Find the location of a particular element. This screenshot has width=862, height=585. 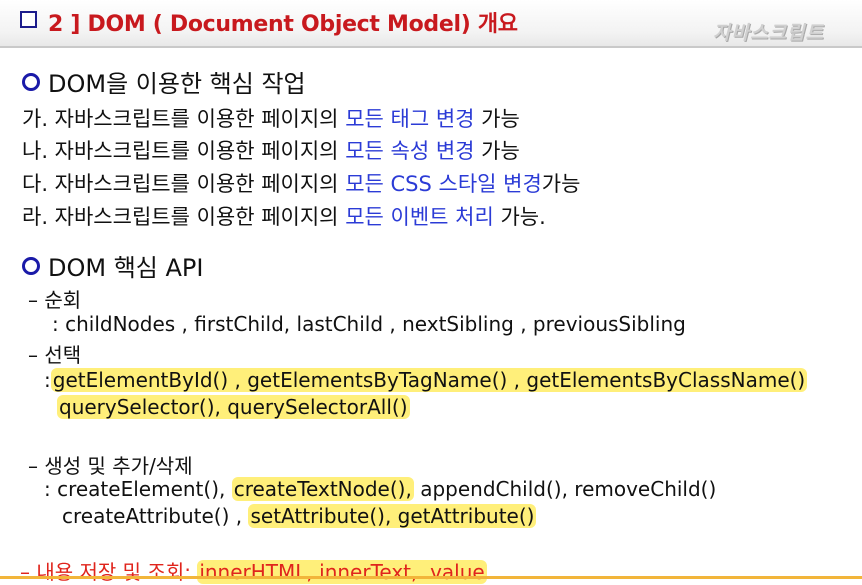

section-title: DOM을 이용한 핵심 작업 is located at coordinates (177, 84).